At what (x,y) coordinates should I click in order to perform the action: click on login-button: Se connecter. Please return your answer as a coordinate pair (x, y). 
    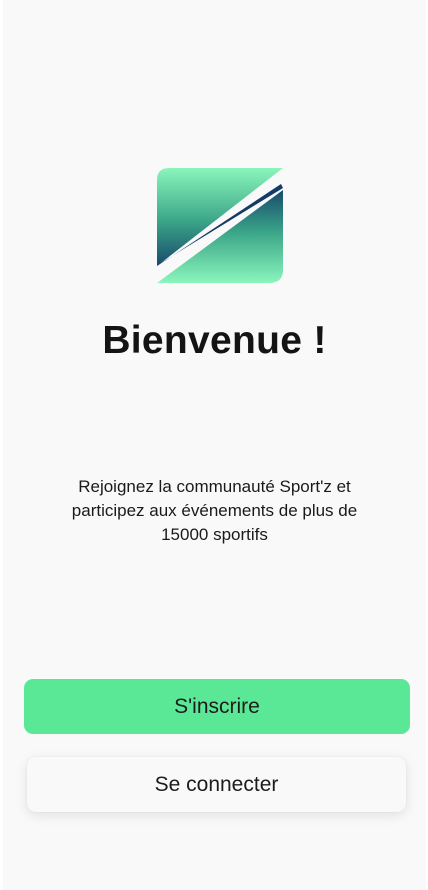
    Looking at the image, I should click on (216, 784).